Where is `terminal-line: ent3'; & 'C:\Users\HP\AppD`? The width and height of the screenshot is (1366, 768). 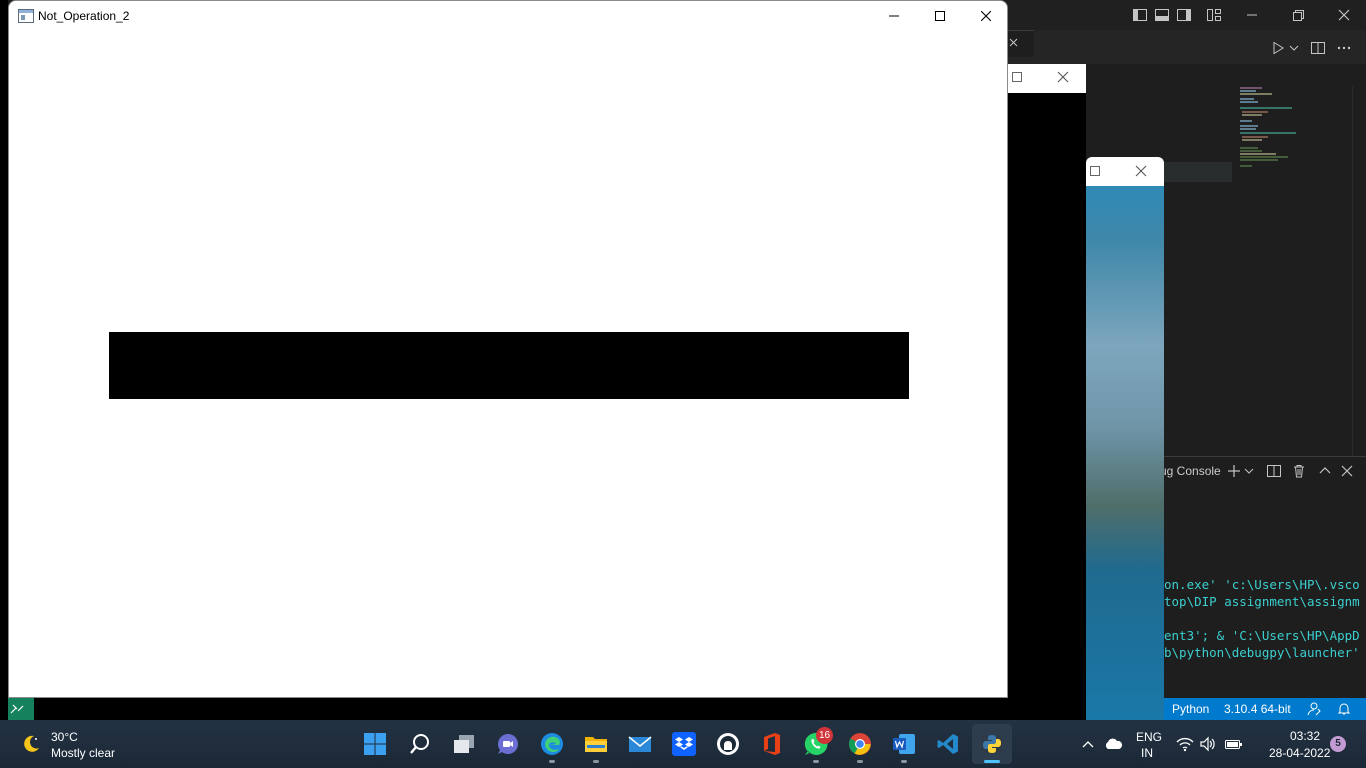 terminal-line: ent3'; & 'C:\Users\HP\AppD is located at coordinates (1262, 635).